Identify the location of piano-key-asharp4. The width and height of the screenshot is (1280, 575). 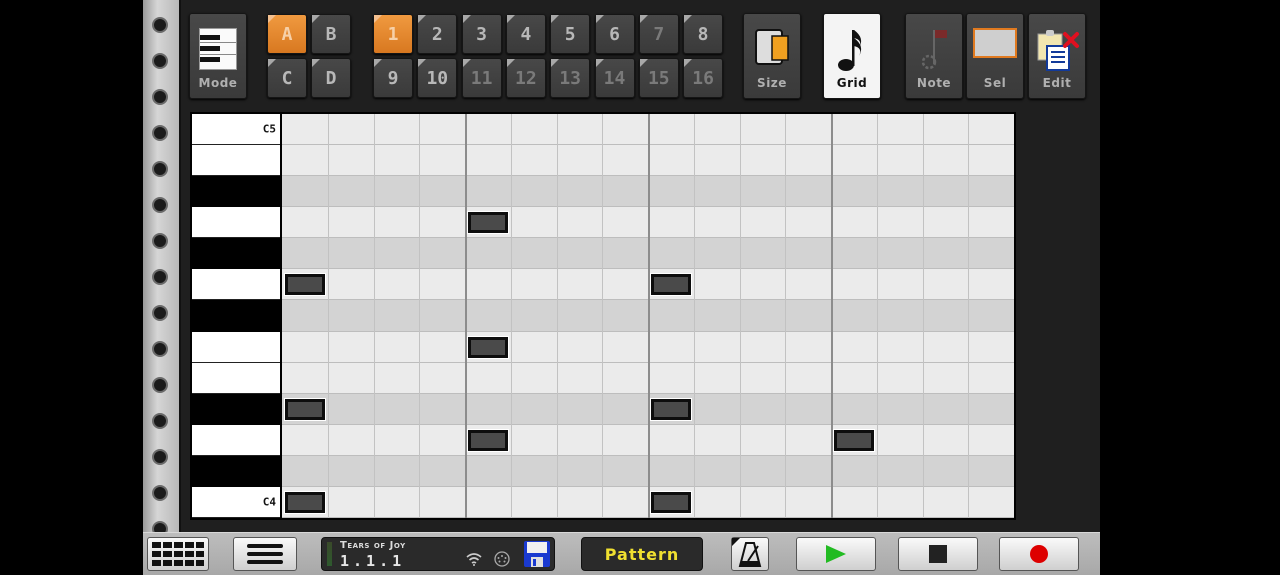
(236, 192).